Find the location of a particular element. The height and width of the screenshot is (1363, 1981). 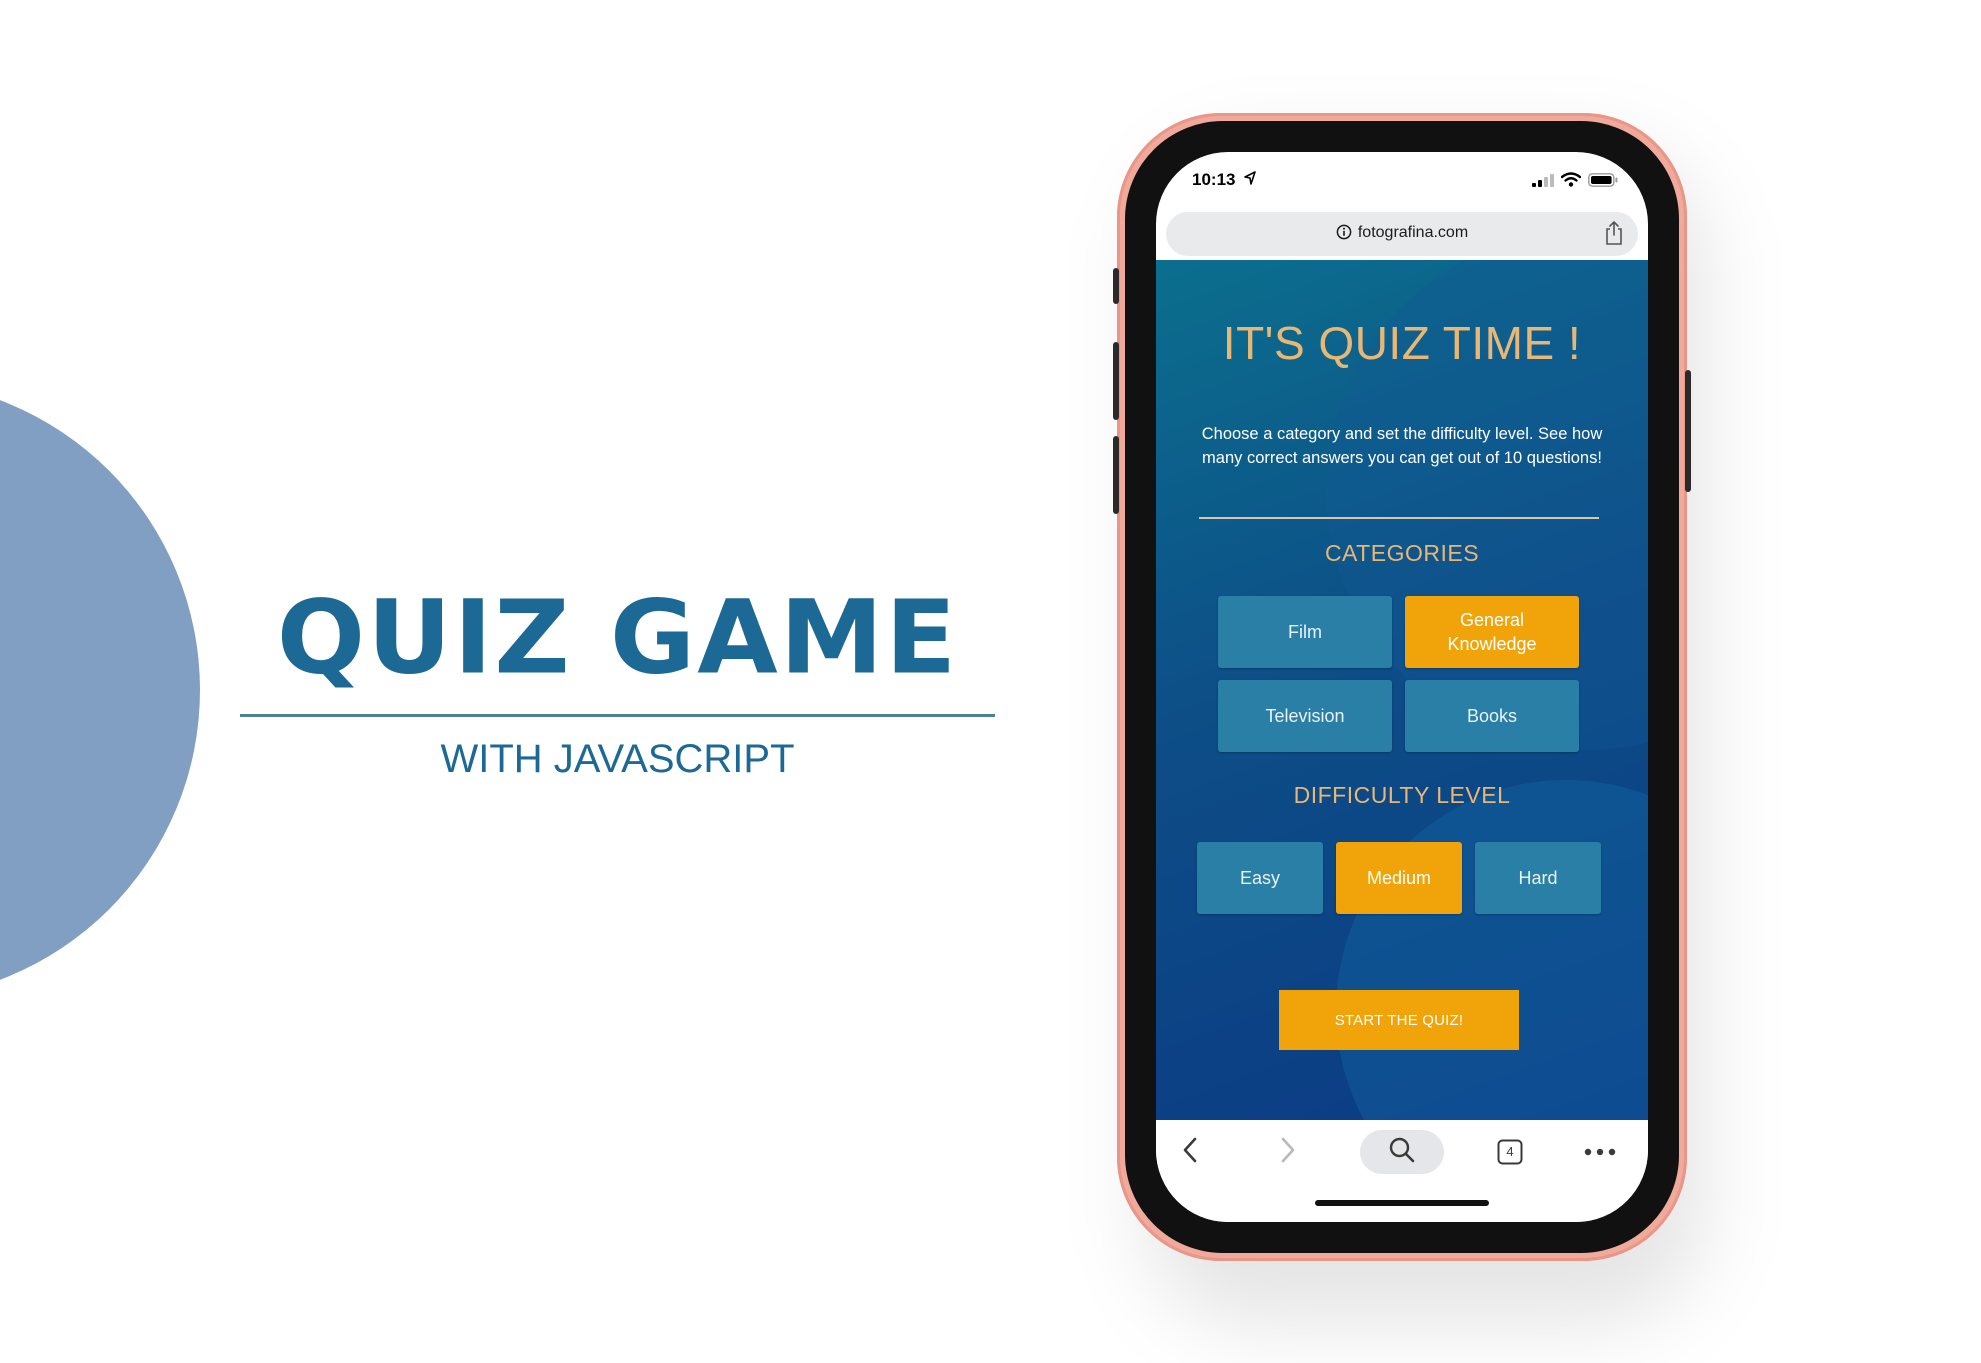

difficulty-medium-button: Medium is located at coordinates (1399, 878).